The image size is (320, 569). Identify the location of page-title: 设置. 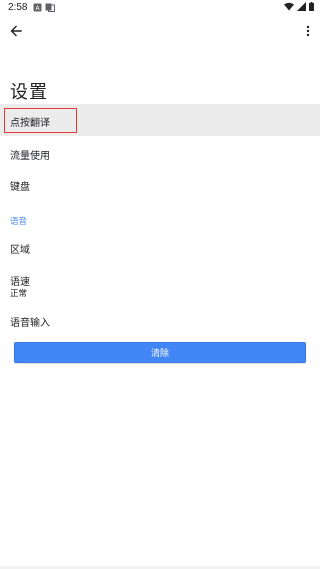
(29, 92).